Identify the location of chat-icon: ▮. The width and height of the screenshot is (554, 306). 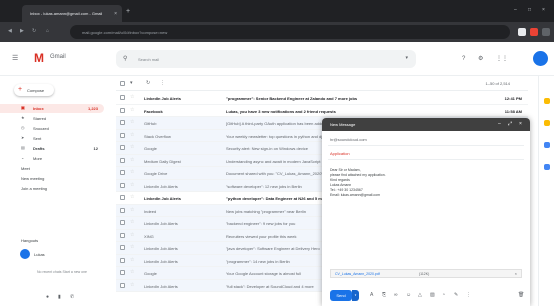
(59, 297).